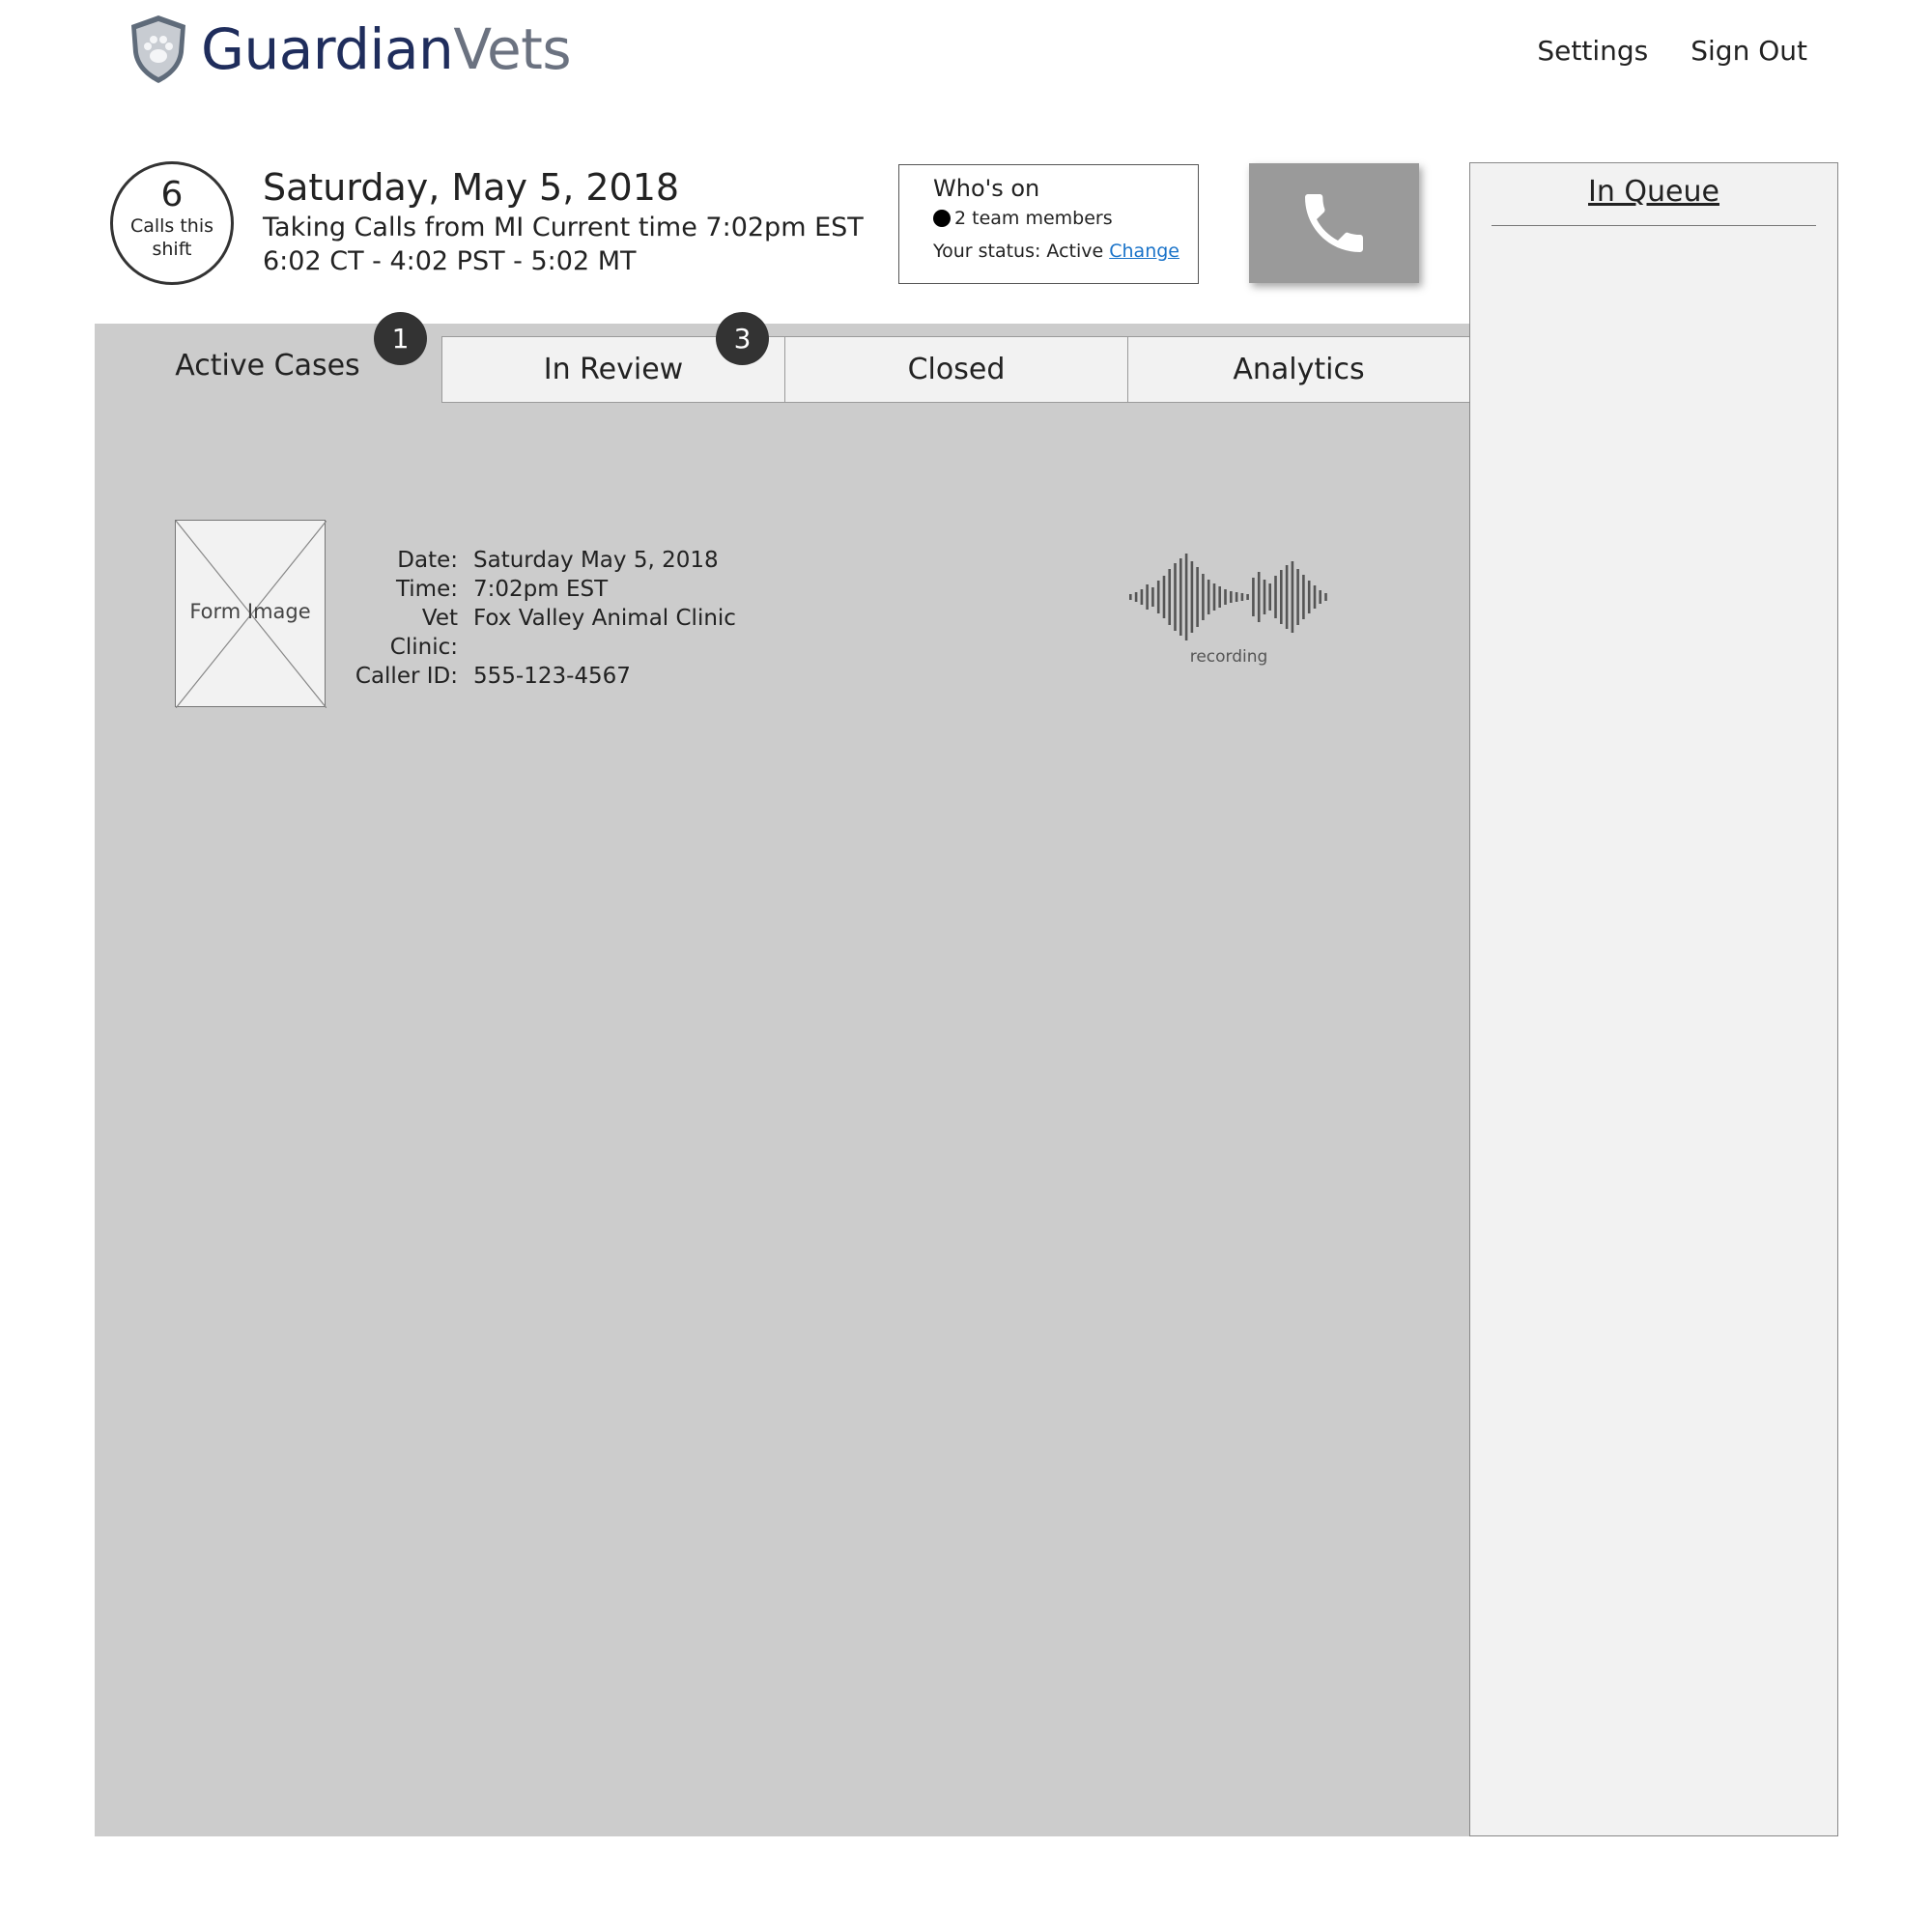  What do you see at coordinates (267, 365) in the screenshot?
I see `tab-active-cases-label: Active Cases` at bounding box center [267, 365].